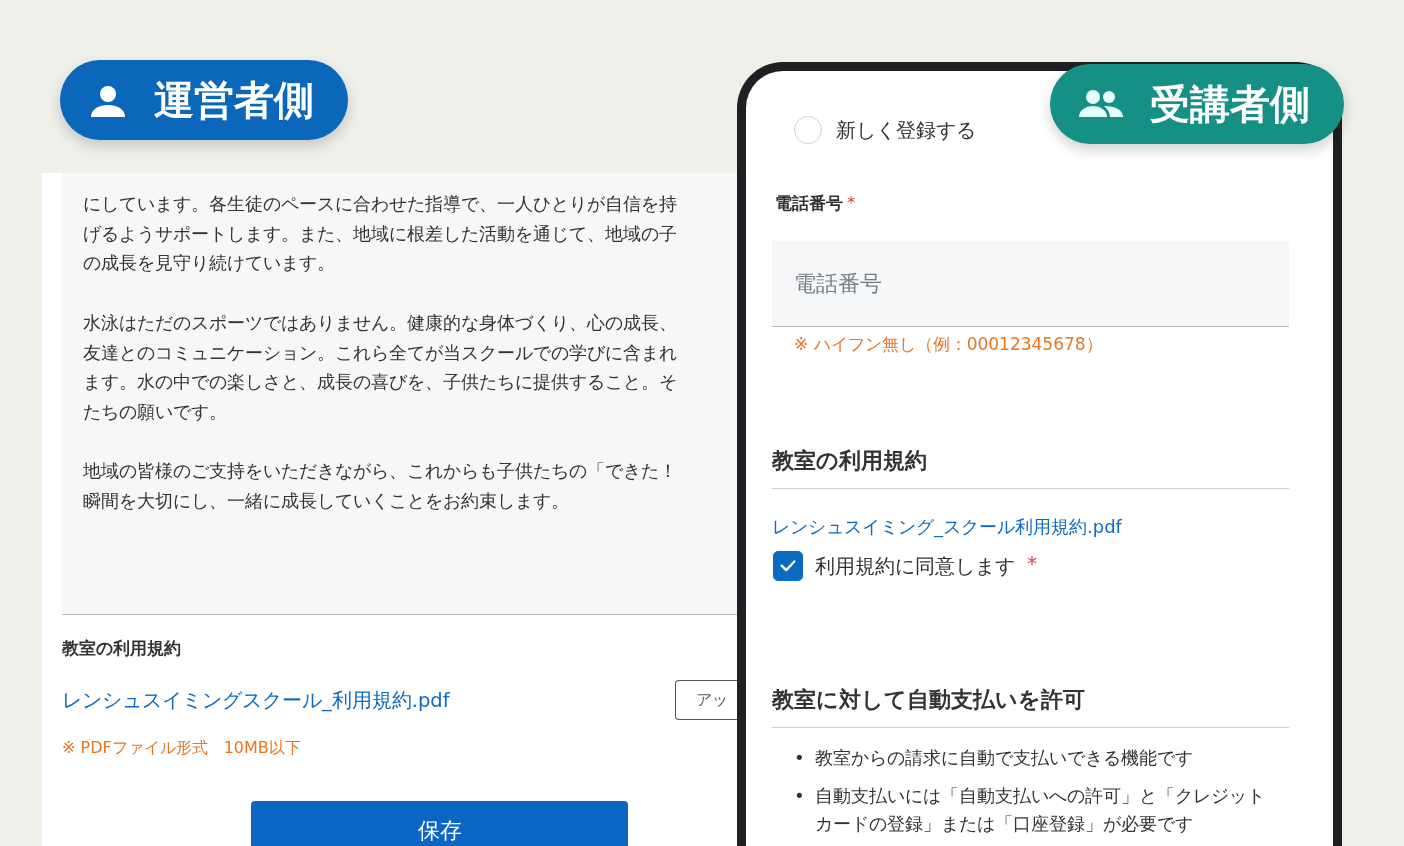 The height and width of the screenshot is (846, 1404). What do you see at coordinates (380, 472) in the screenshot?
I see `description-text-line: 地域の皆様のご支持をいただきながら、これからも子供たちの「できた！` at bounding box center [380, 472].